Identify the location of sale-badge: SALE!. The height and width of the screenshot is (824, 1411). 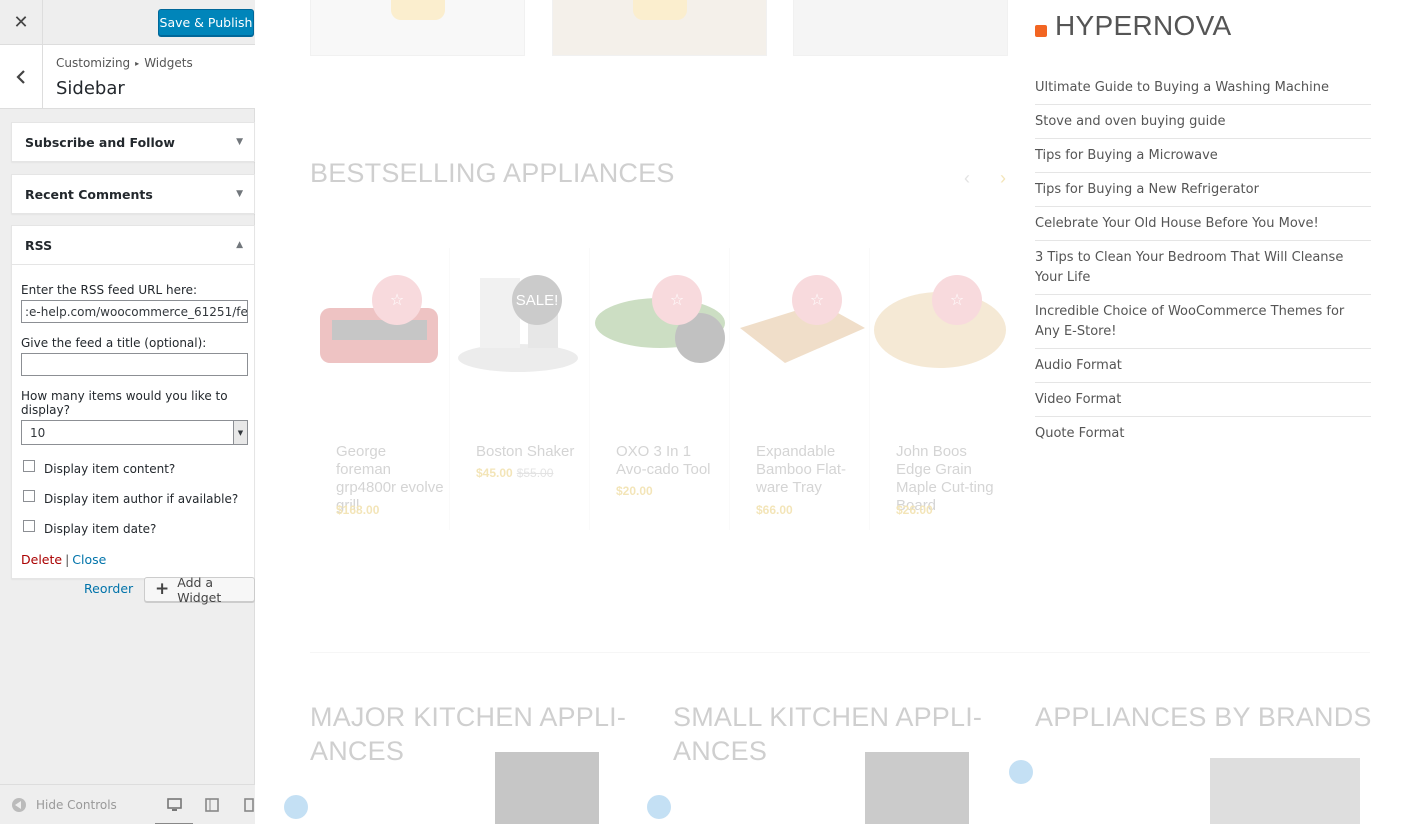
(537, 300).